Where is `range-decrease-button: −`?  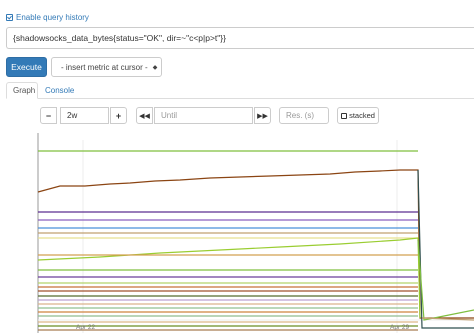 range-decrease-button: − is located at coordinates (48, 115).